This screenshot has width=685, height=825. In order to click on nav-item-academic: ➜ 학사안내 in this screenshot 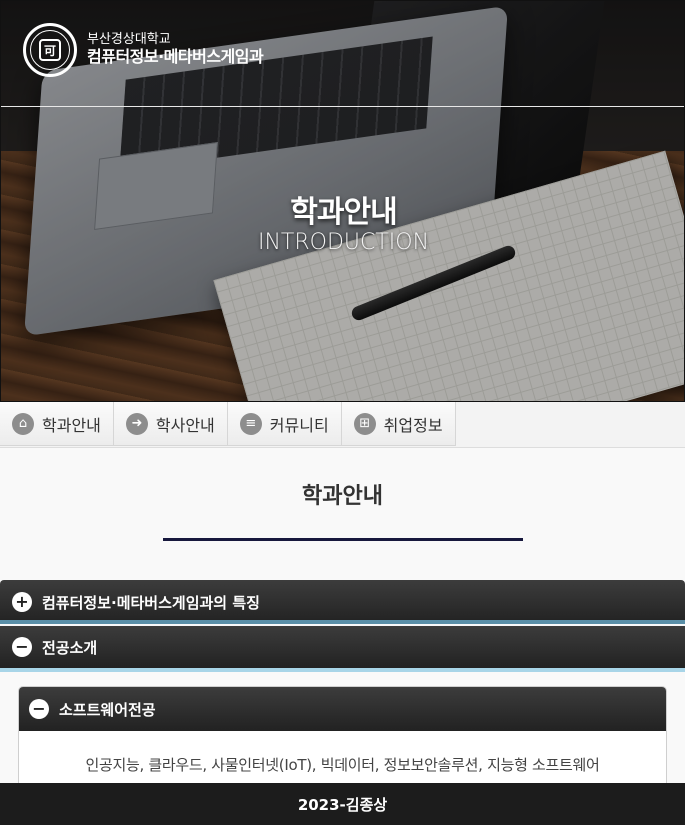, I will do `click(170, 424)`.